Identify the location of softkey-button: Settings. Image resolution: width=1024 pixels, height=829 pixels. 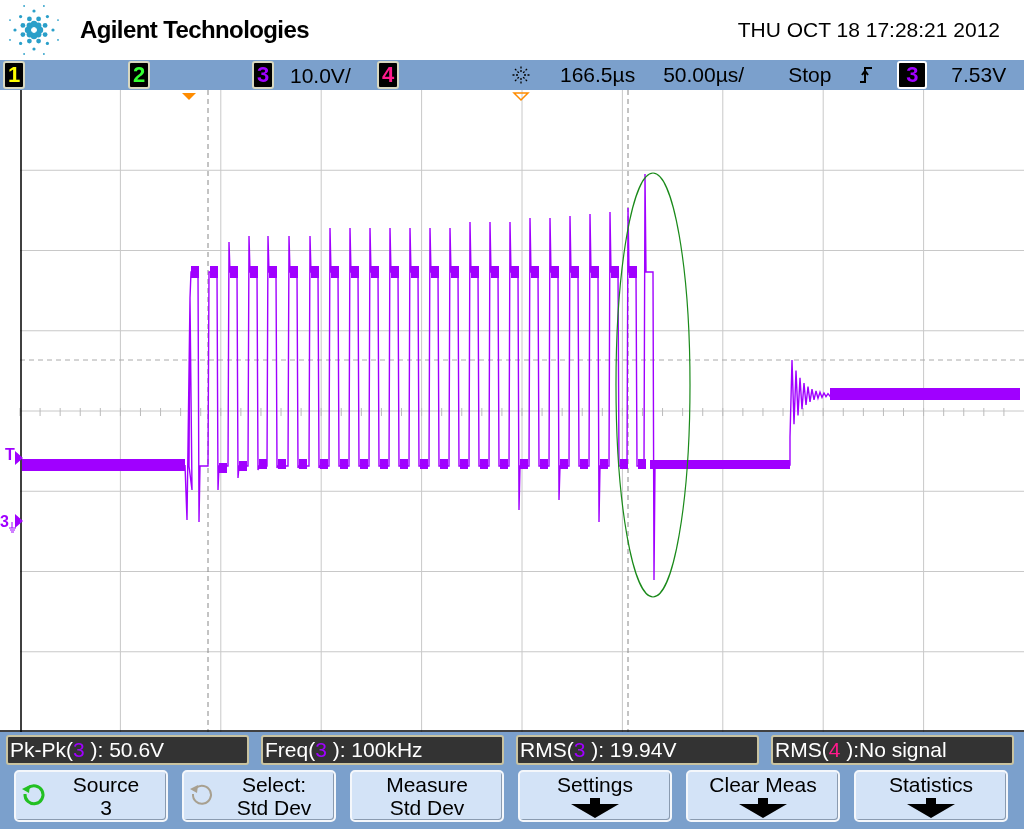
(595, 796).